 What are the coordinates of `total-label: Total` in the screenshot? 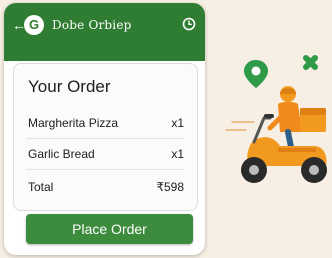 It's located at (41, 187).